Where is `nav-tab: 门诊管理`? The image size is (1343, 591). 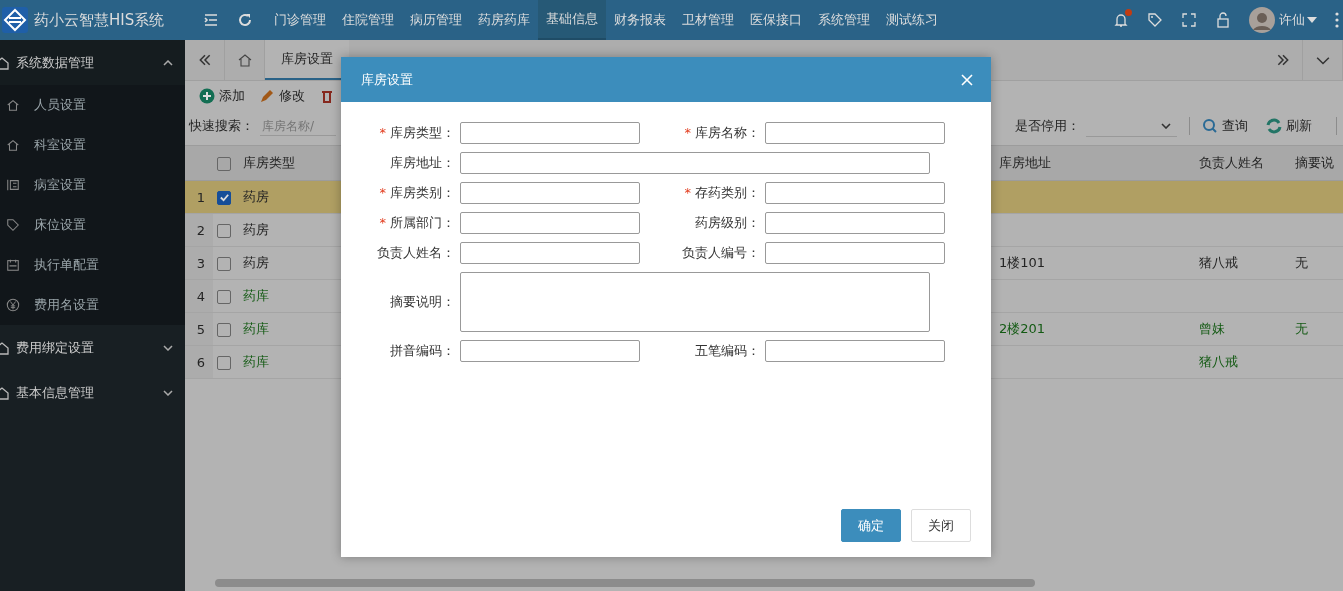
nav-tab: 门诊管理 is located at coordinates (300, 20).